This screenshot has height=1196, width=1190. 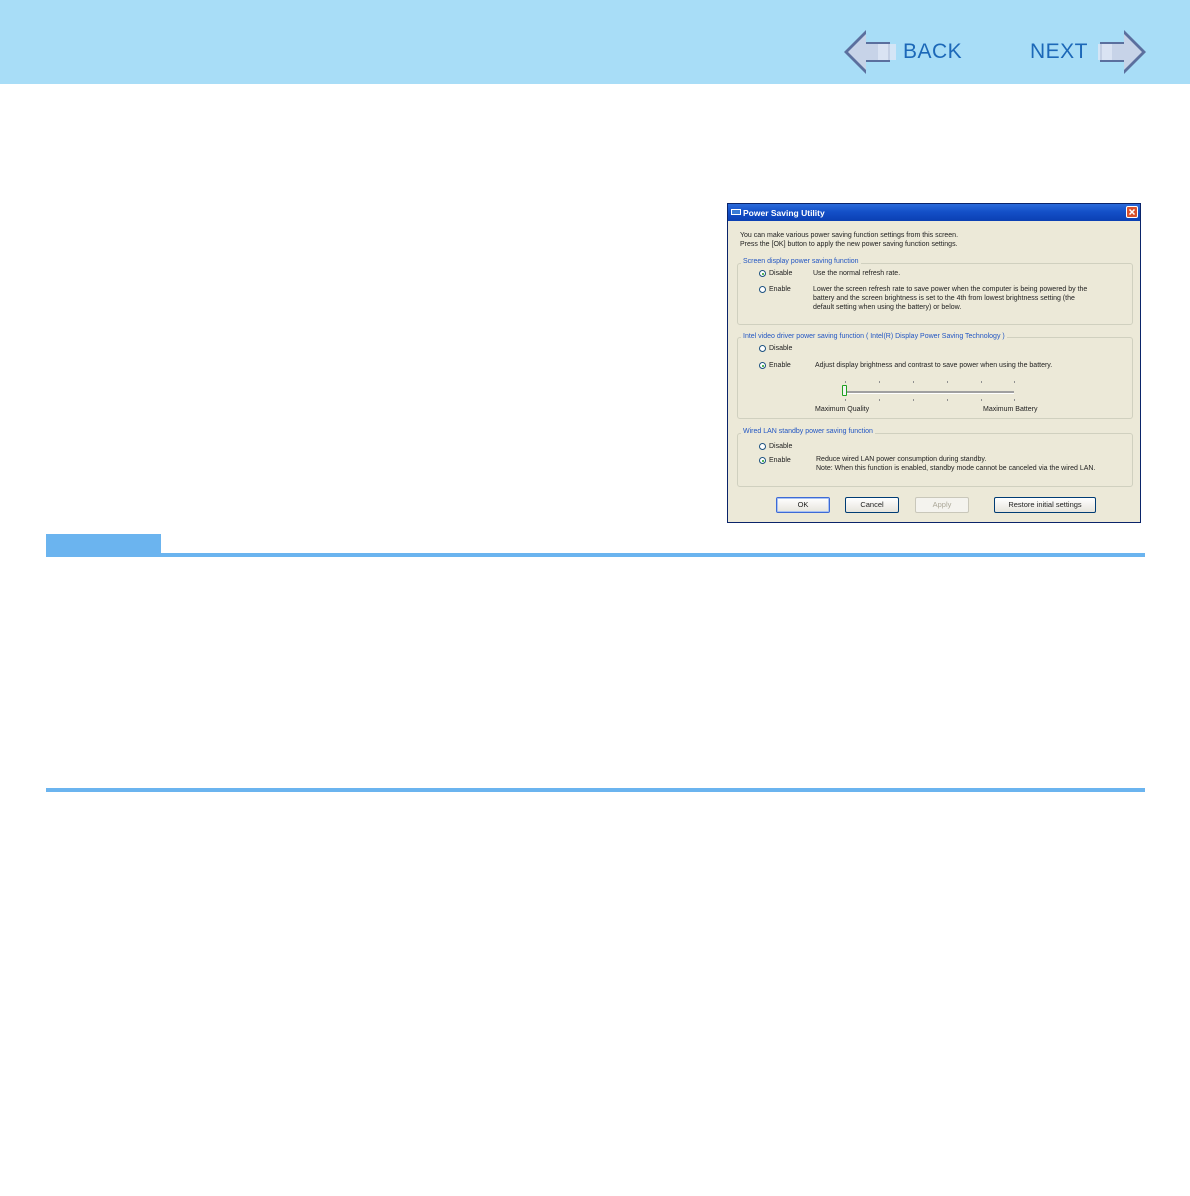 I want to click on next-label: NEXT, so click(x=1059, y=51).